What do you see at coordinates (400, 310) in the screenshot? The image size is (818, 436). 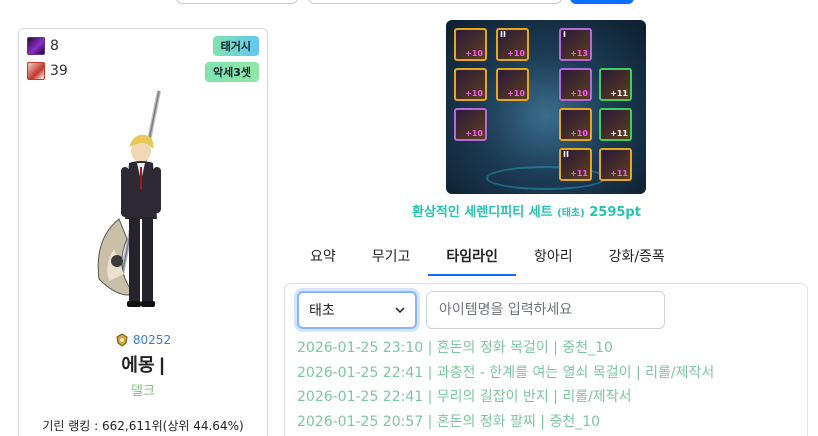 I see `chevron-down-icon` at bounding box center [400, 310].